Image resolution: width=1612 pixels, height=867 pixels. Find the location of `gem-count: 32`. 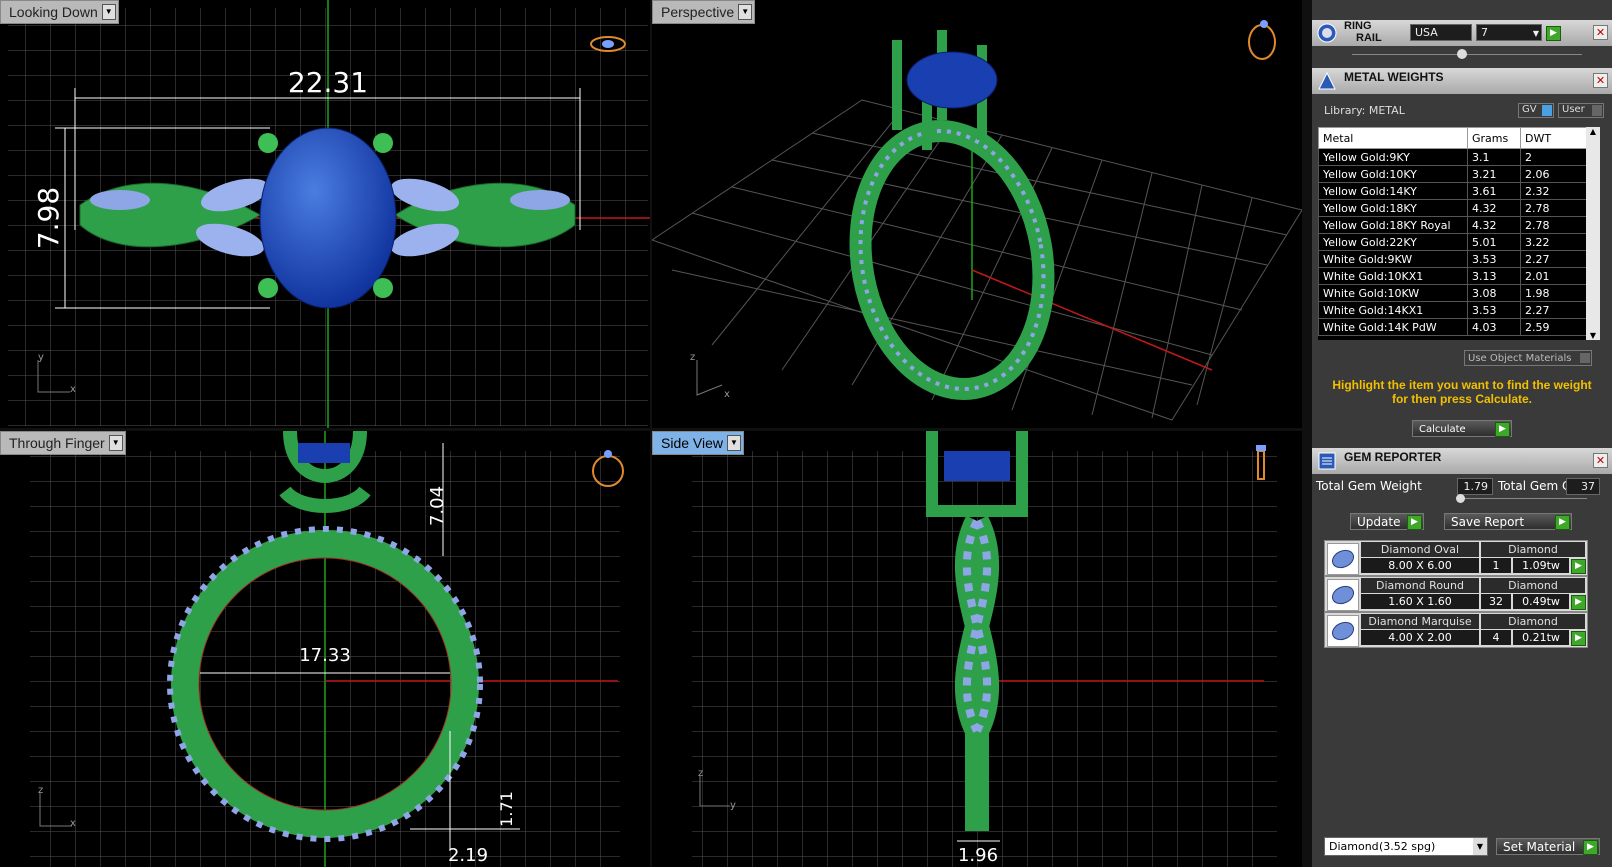

gem-count: 32 is located at coordinates (1496, 601).